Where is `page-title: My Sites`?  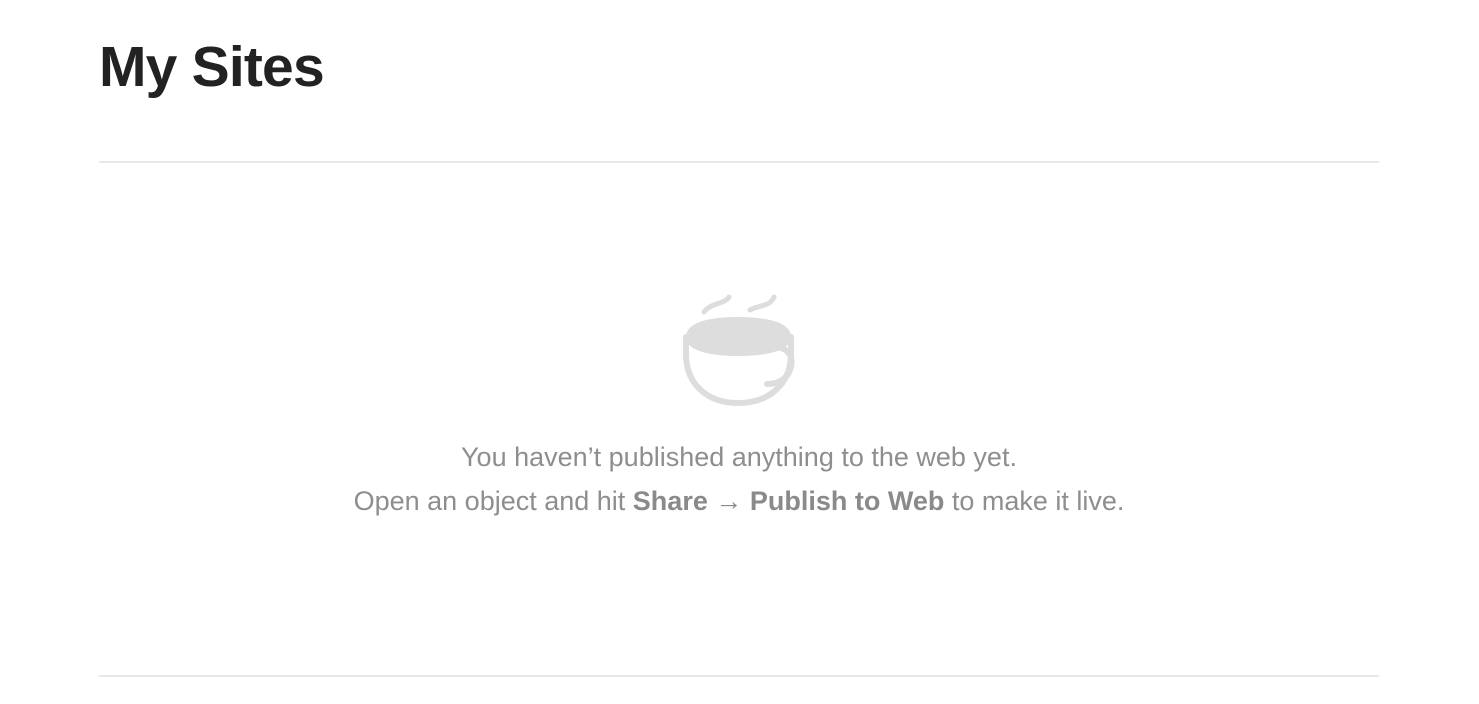
page-title: My Sites is located at coordinates (212, 67).